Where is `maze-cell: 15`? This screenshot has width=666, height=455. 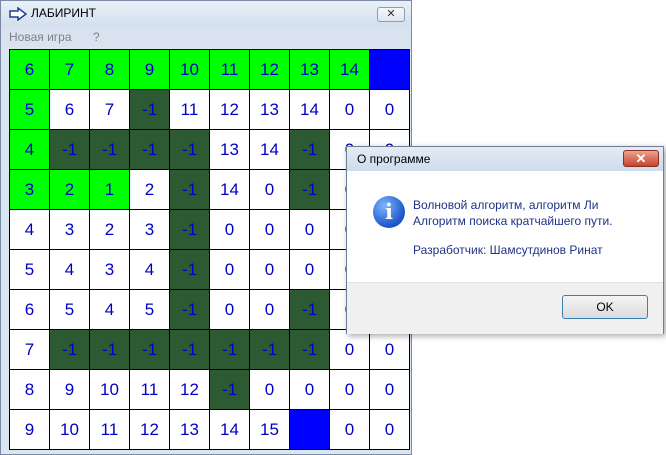
maze-cell: 15 is located at coordinates (269, 429).